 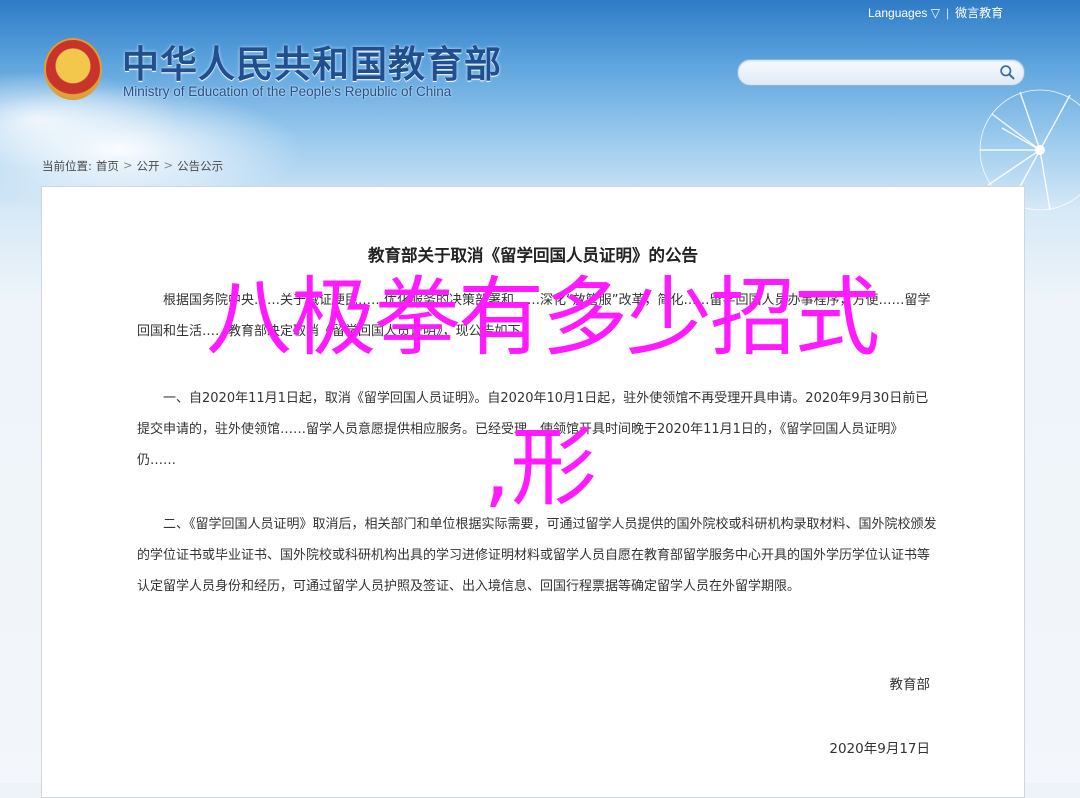 I want to click on overlay-subline: ,形, so click(x=540, y=468).